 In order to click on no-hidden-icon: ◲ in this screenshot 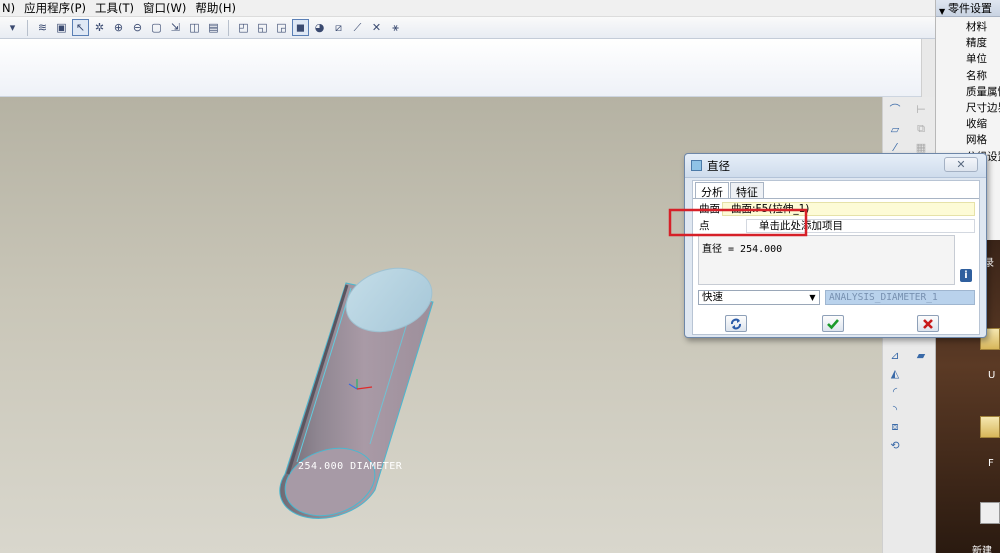, I will do `click(281, 27)`.